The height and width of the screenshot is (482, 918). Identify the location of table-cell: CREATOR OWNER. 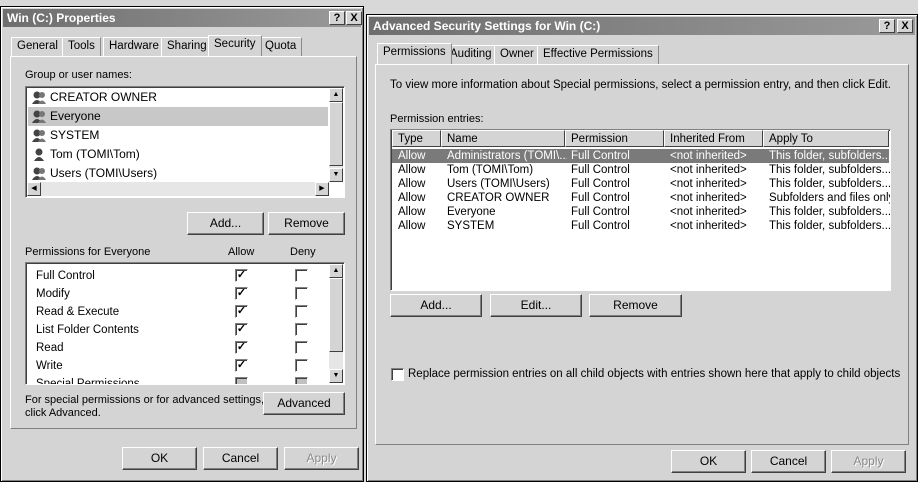
(498, 198).